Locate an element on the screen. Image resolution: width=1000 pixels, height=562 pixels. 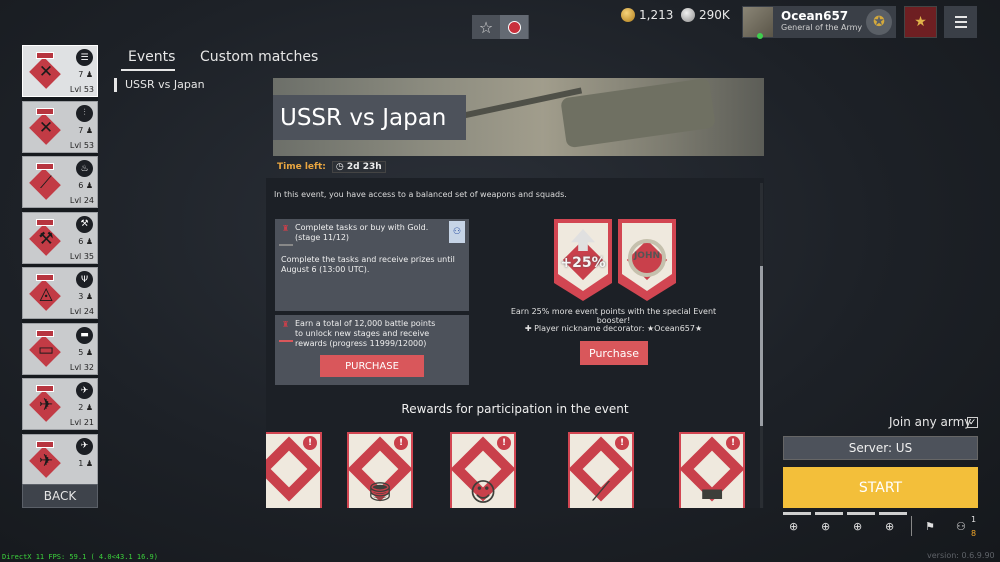
star-icon: ☆ is located at coordinates (486, 27).